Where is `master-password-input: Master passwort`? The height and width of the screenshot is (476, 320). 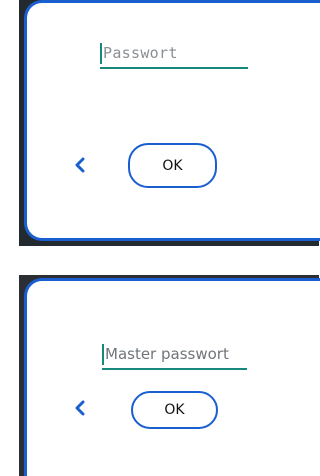 master-password-input: Master passwort is located at coordinates (174, 355).